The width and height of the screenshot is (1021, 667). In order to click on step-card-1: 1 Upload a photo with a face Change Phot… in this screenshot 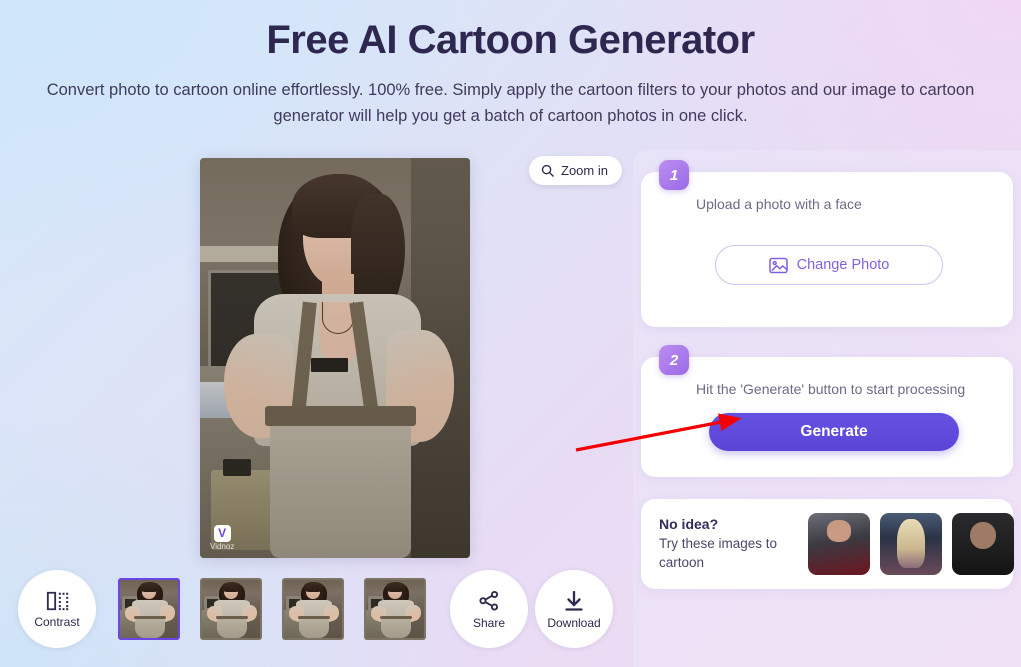, I will do `click(827, 243)`.